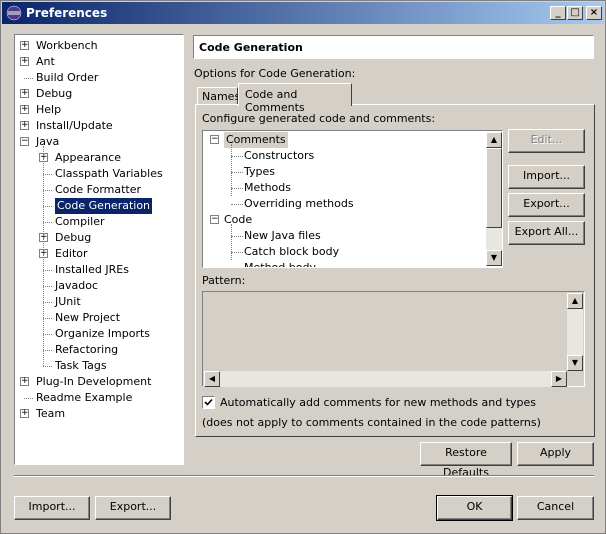  I want to click on restore-defaults-button: Restore Defaults, so click(466, 460).